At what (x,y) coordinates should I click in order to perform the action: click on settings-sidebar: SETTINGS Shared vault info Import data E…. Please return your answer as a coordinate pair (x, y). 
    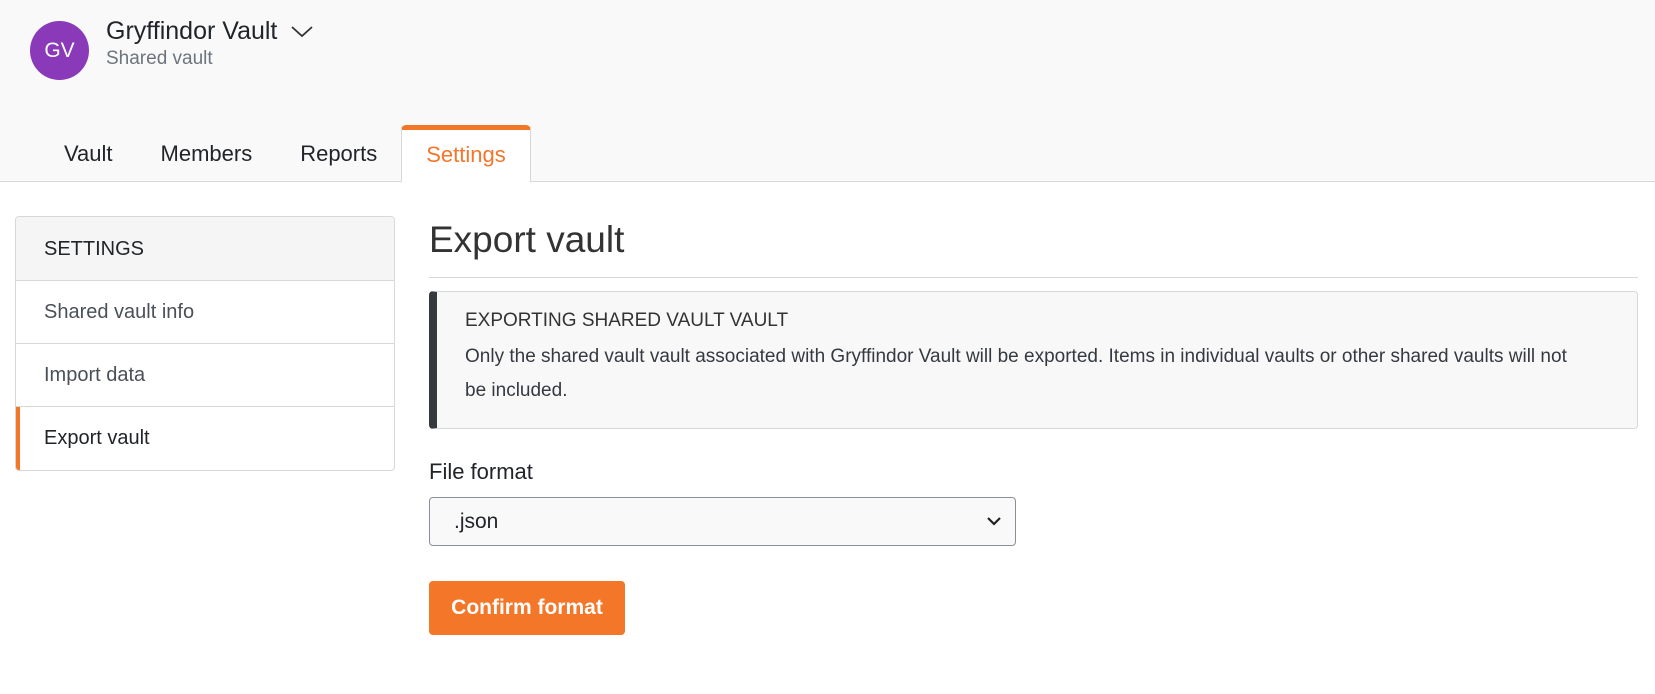
    Looking at the image, I should click on (205, 343).